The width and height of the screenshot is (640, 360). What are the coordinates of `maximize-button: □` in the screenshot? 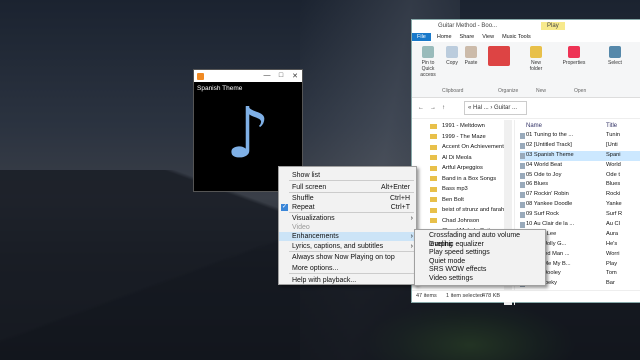 It's located at (281, 76).